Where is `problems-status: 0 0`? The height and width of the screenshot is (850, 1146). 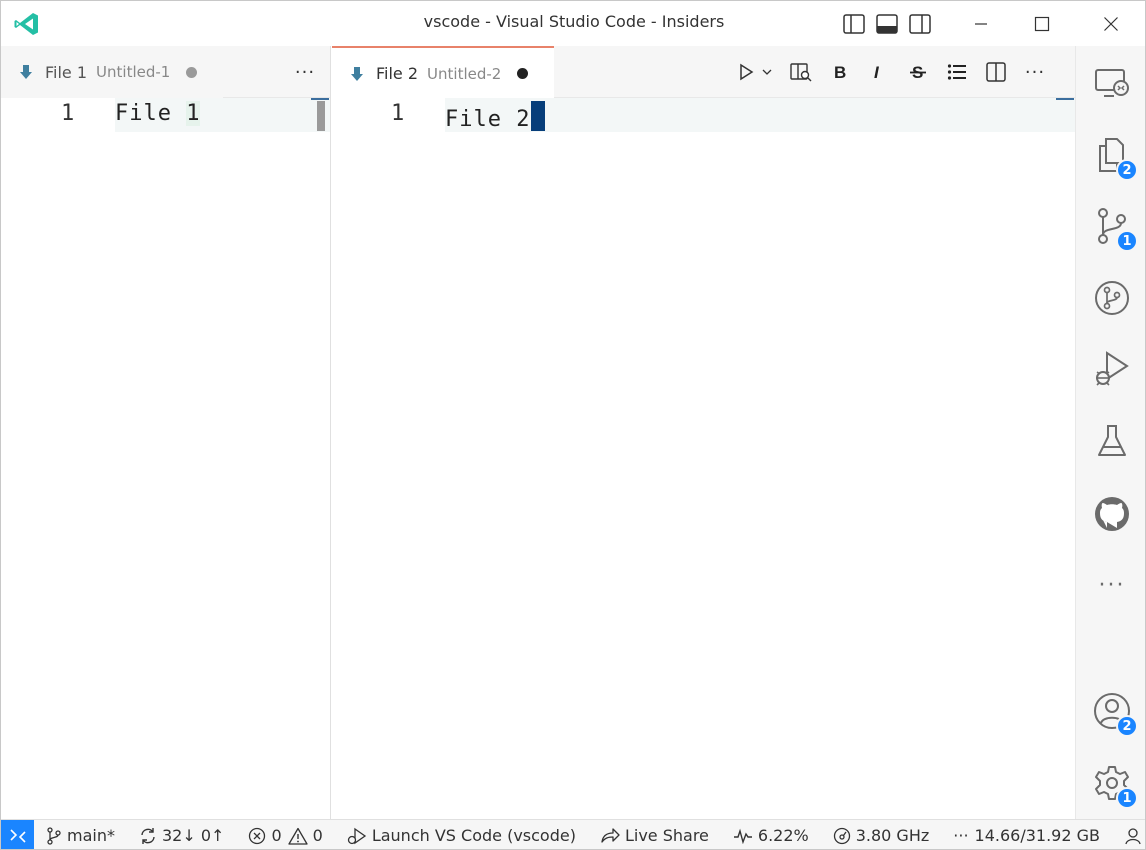 problems-status: 0 0 is located at coordinates (285, 835).